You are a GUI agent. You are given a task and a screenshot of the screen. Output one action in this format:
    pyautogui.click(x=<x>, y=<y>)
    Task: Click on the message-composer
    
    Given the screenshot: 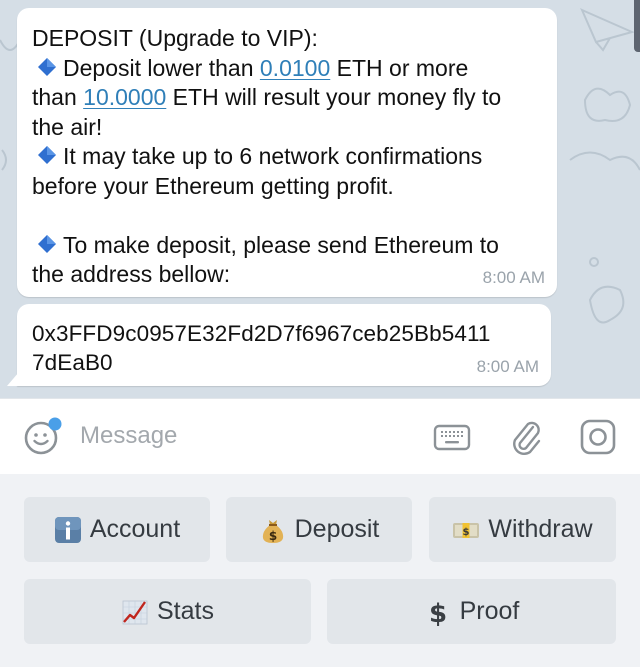 What is the action you would take?
    pyautogui.click(x=320, y=436)
    